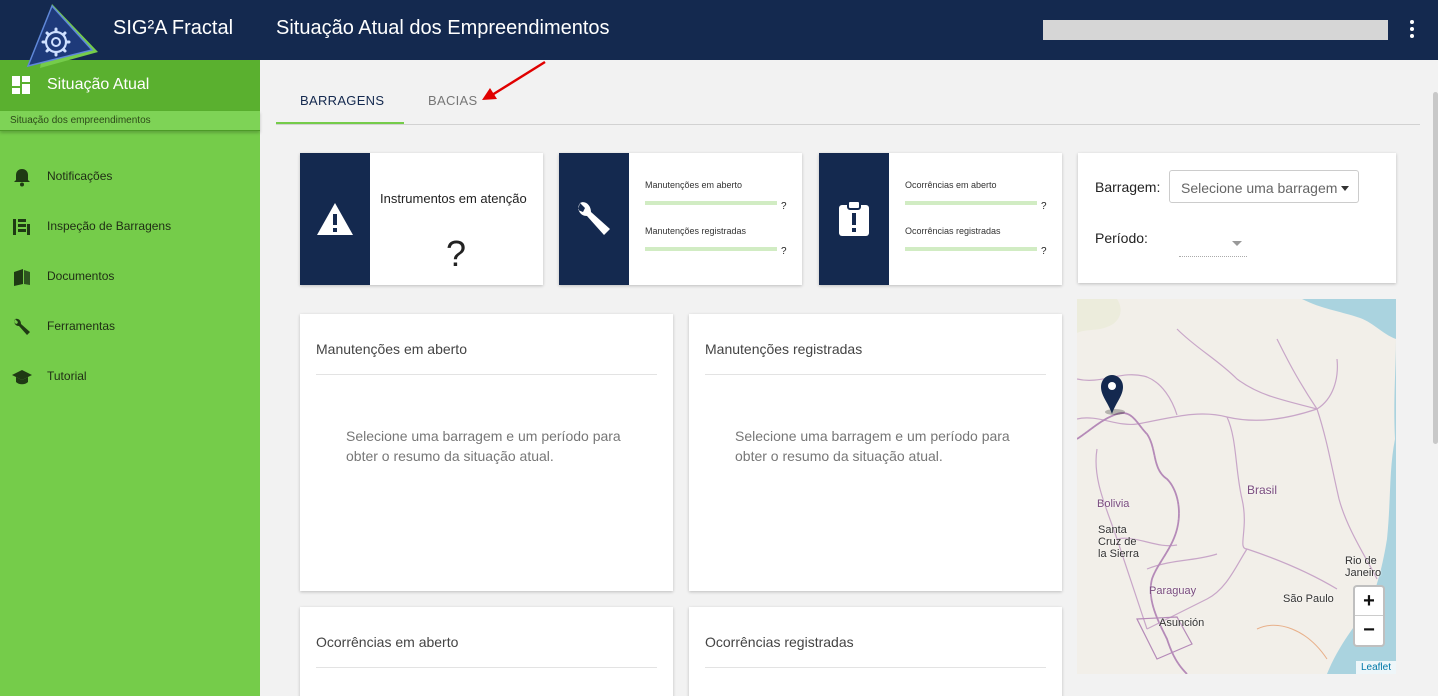 This screenshot has width=1438, height=696. What do you see at coordinates (1044, 206) in the screenshot?
I see `ocorrencias-aberto-value: ?` at bounding box center [1044, 206].